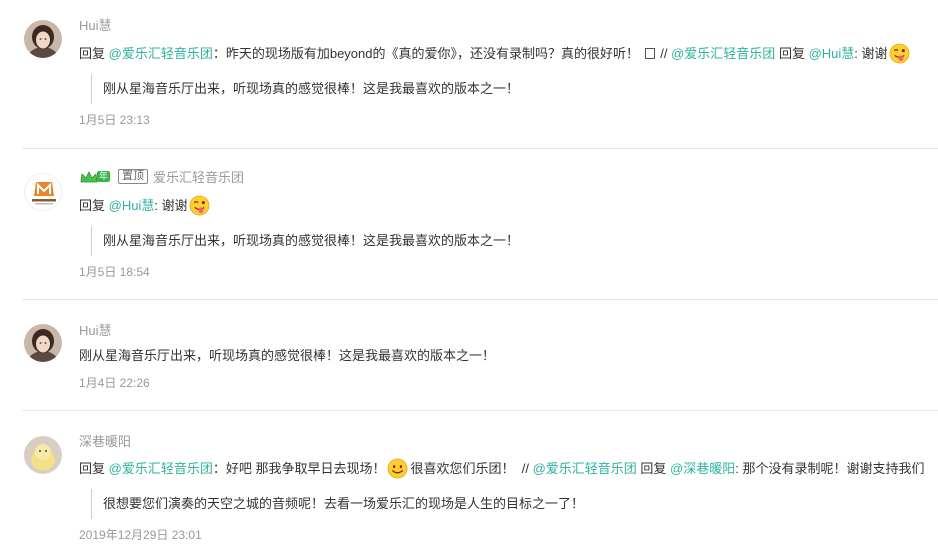  Describe the element at coordinates (133, 176) in the screenshot. I see `pinned-badge: 置顶` at that location.